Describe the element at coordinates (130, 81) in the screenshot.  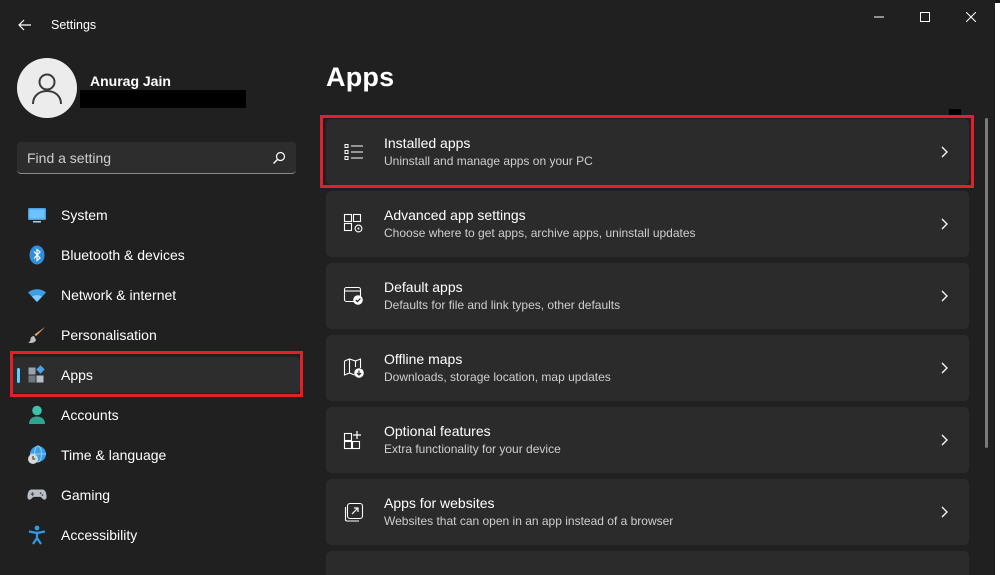
I see `user-name: Anurag Jain` at that location.